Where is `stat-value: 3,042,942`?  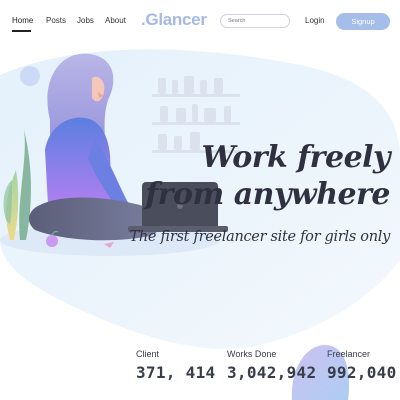 stat-value: 3,042,942 is located at coordinates (272, 372).